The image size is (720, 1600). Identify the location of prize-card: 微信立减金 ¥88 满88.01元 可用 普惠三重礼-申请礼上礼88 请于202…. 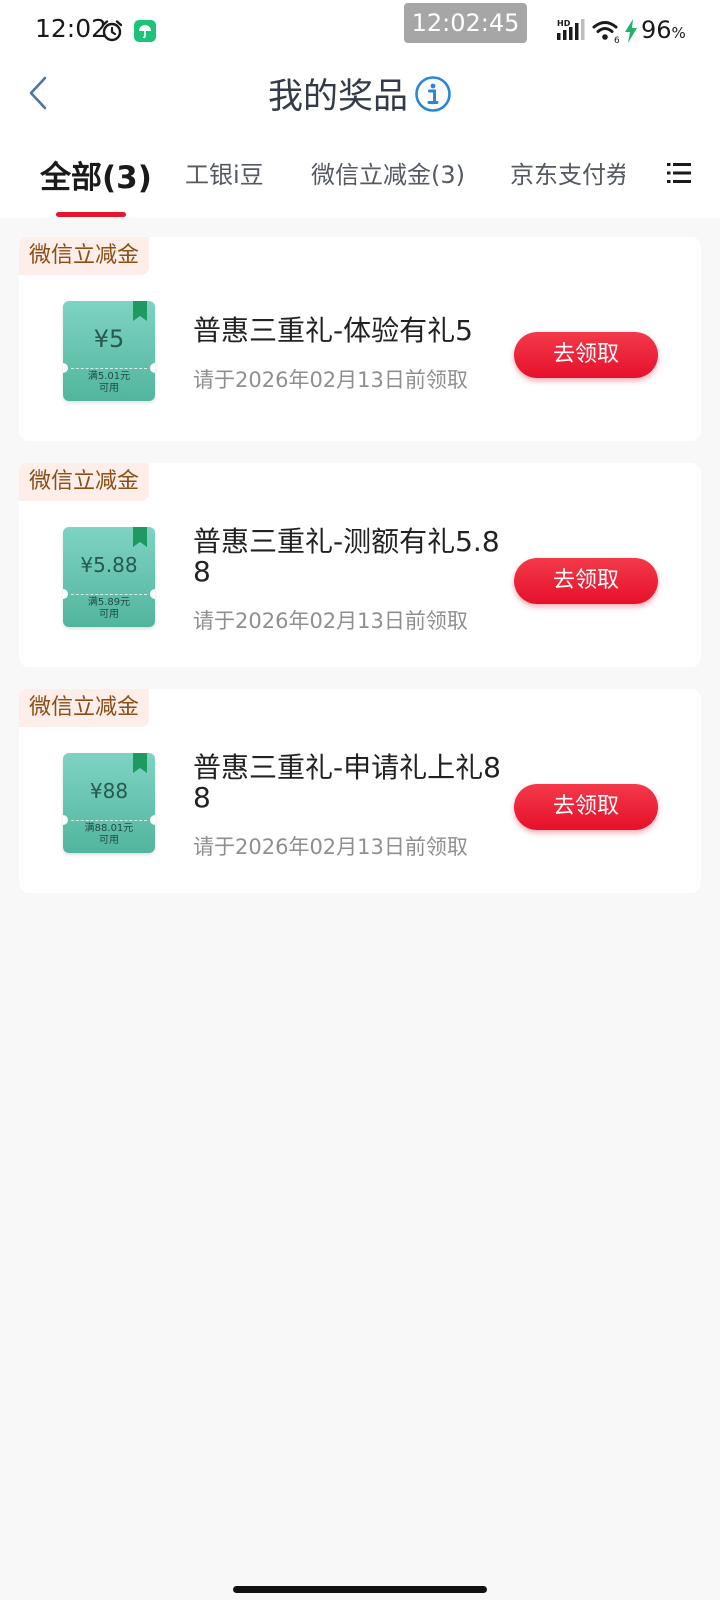
(360, 791).